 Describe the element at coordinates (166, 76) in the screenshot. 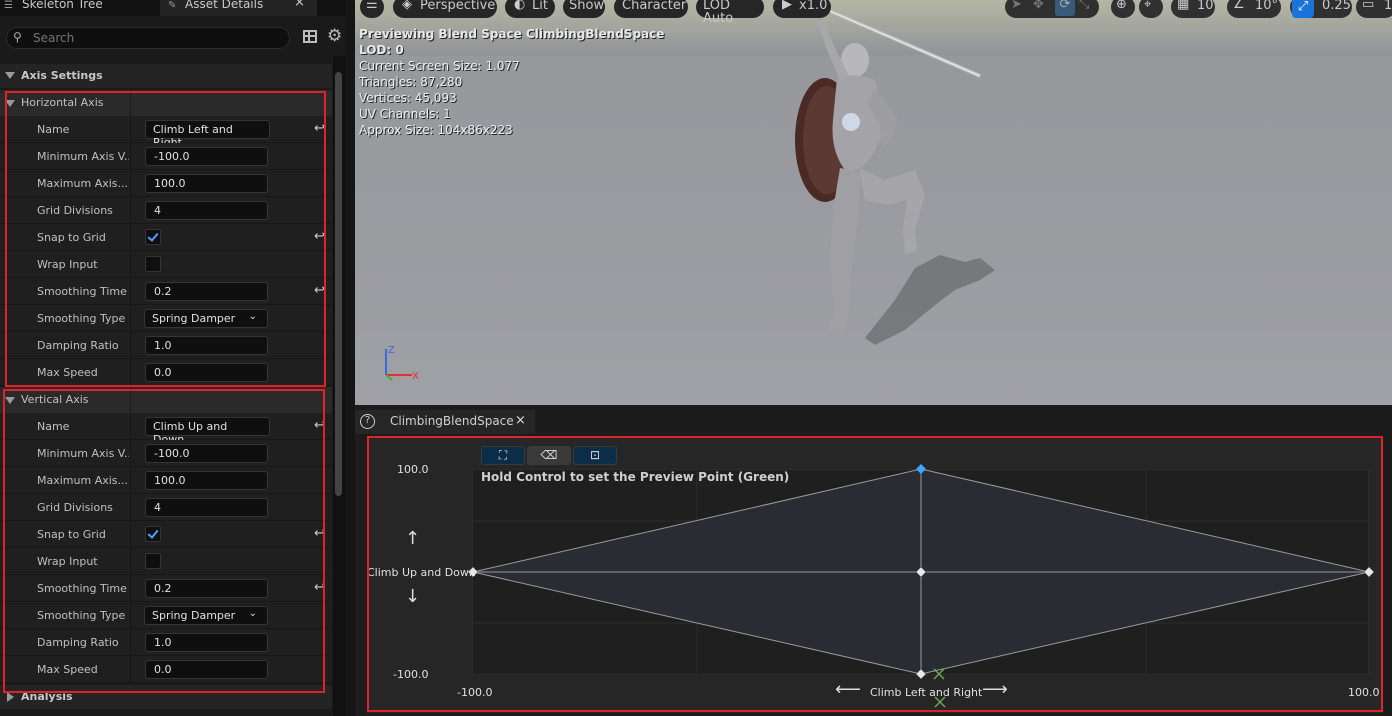

I see `section-axis-settings: Axis Settings` at that location.